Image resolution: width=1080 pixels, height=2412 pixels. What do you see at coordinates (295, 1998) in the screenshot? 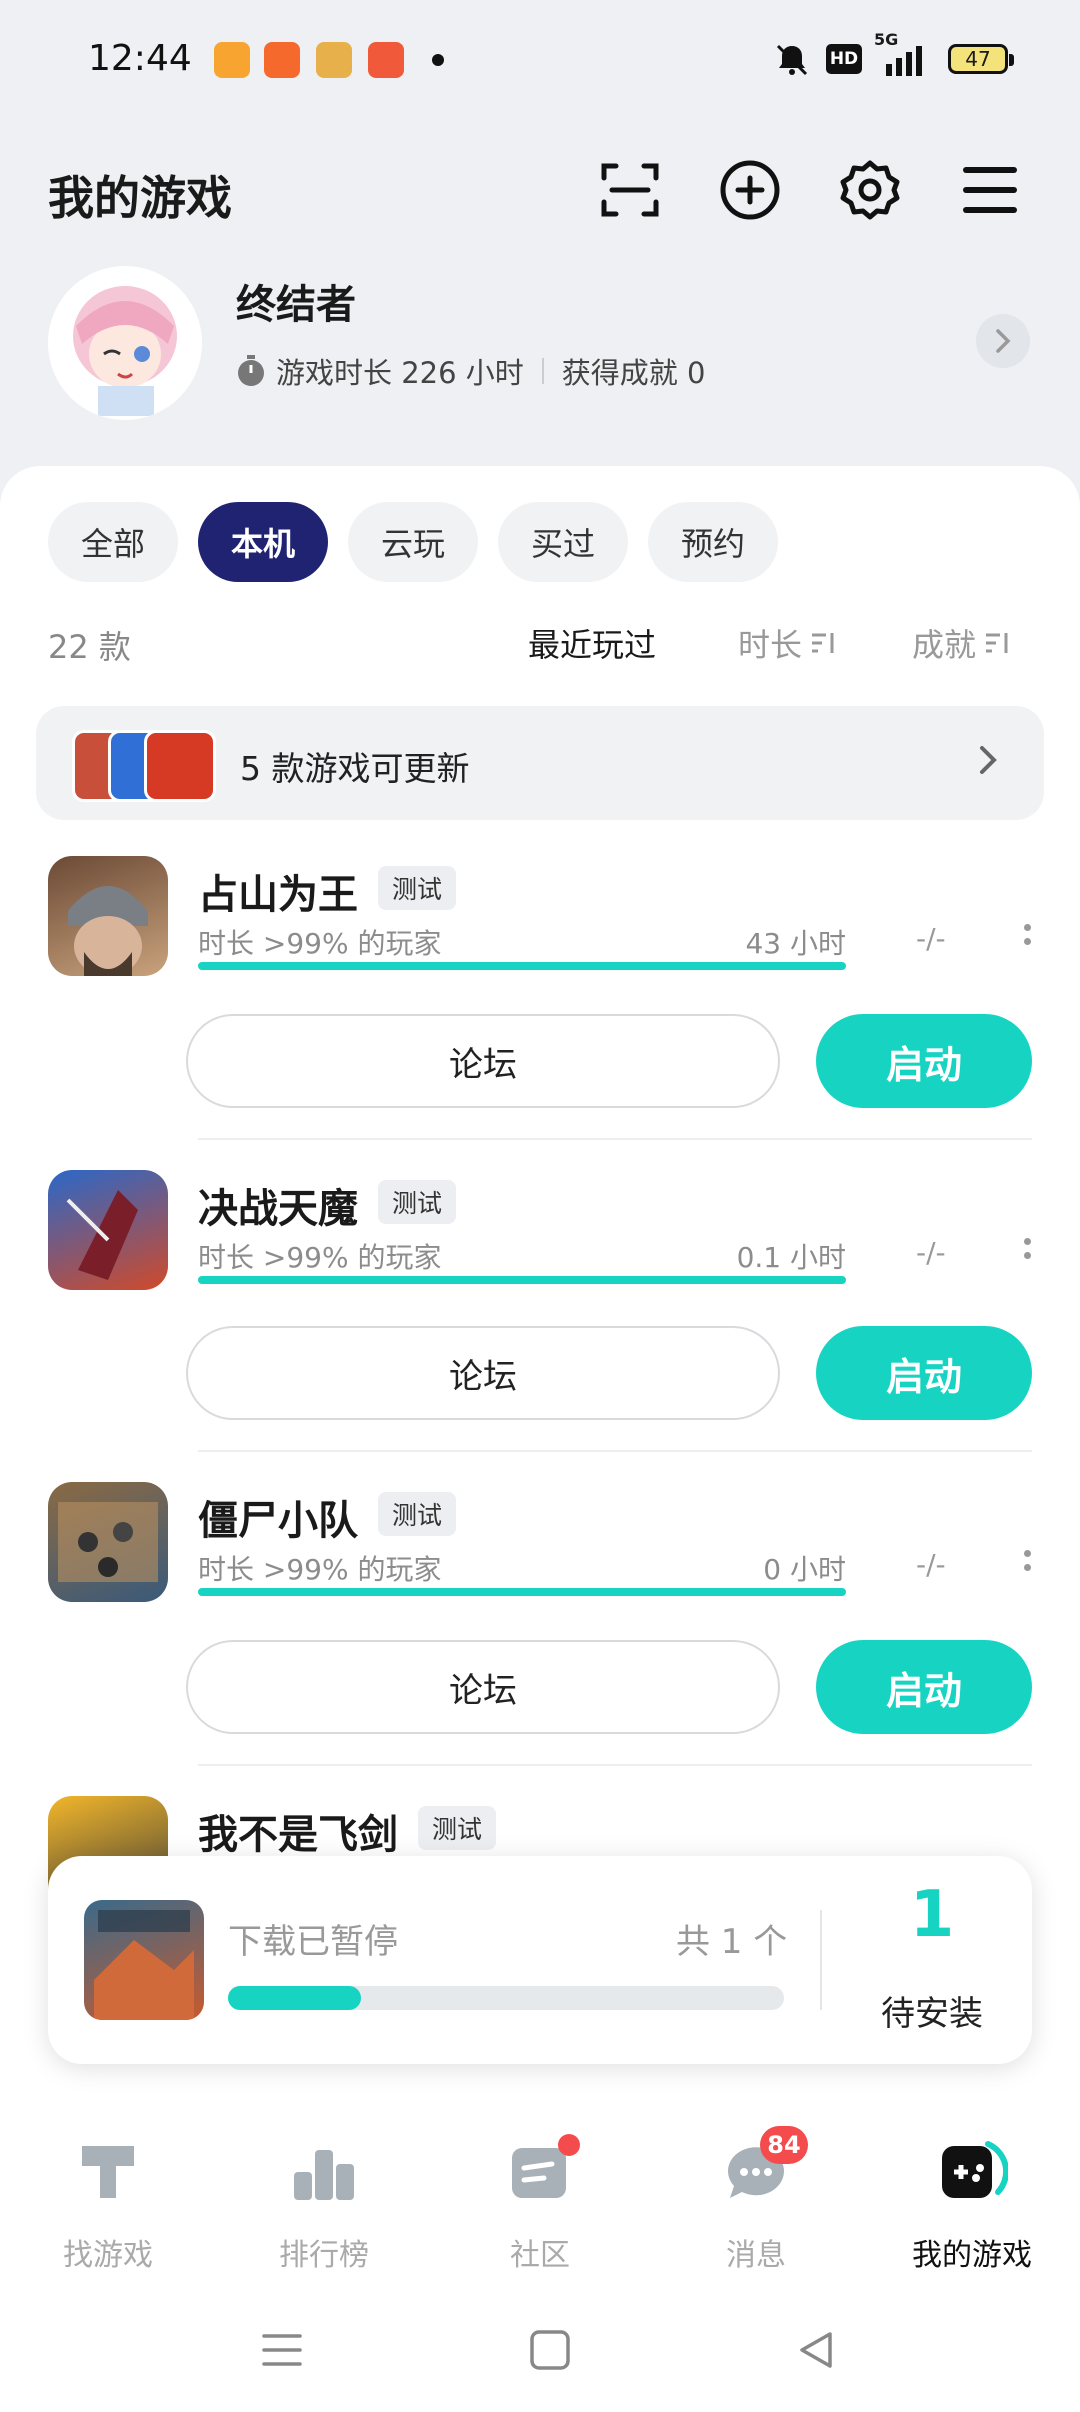
I see `download-progress-fill` at bounding box center [295, 1998].